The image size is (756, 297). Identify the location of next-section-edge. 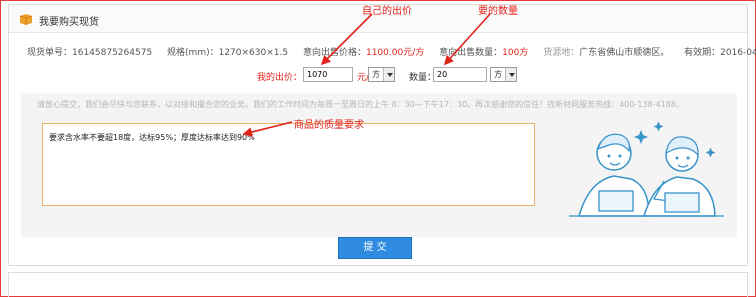
(378, 284).